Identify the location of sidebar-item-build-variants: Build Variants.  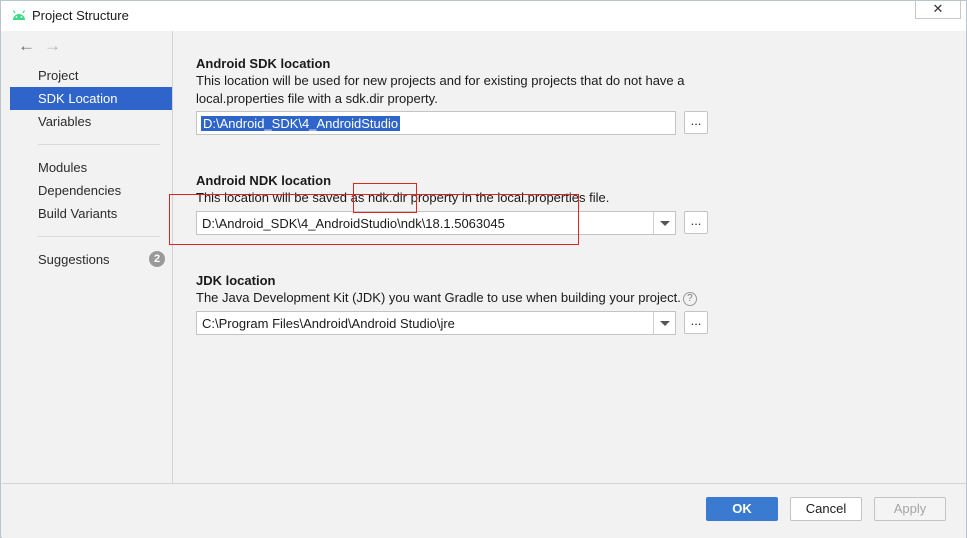
(91, 213).